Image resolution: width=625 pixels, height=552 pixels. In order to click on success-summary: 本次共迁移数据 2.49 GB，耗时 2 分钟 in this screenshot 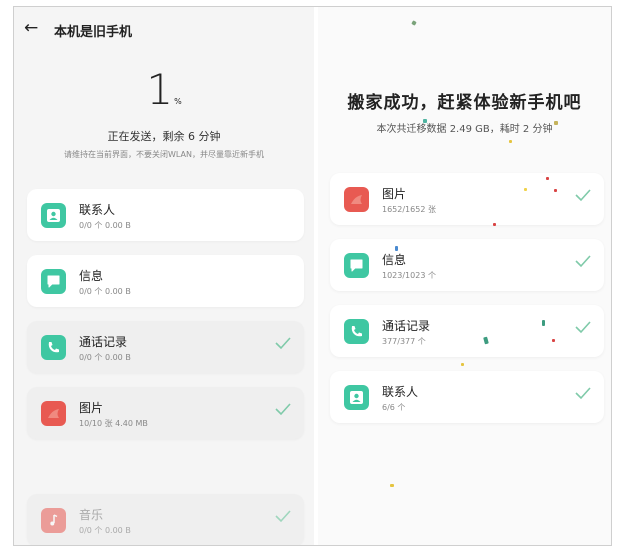, I will do `click(464, 129)`.